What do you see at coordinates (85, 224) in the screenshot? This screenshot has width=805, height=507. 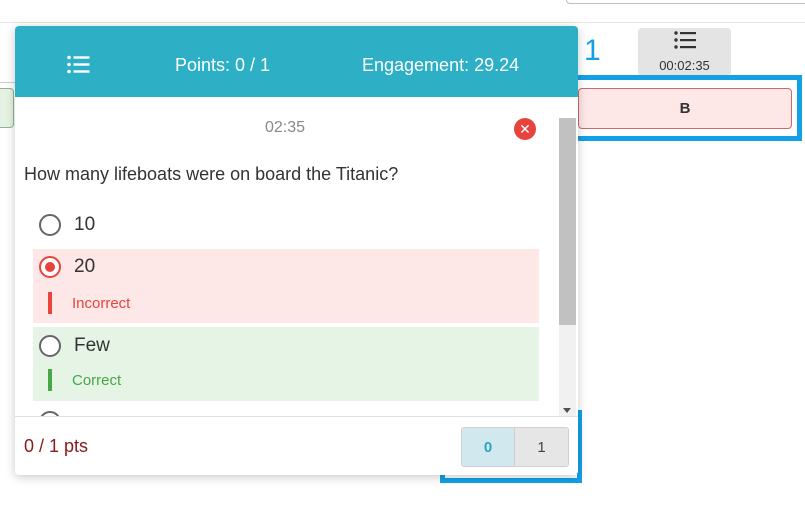 I see `option-label: 10` at bounding box center [85, 224].